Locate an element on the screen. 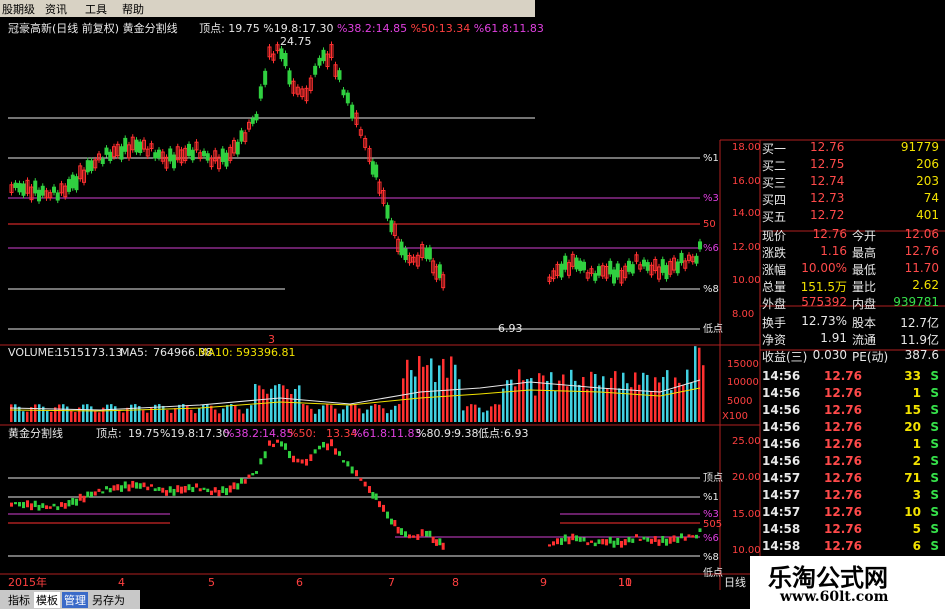 This screenshot has width=945, height=609. volume-y-tick: 5000 is located at coordinates (739, 401).